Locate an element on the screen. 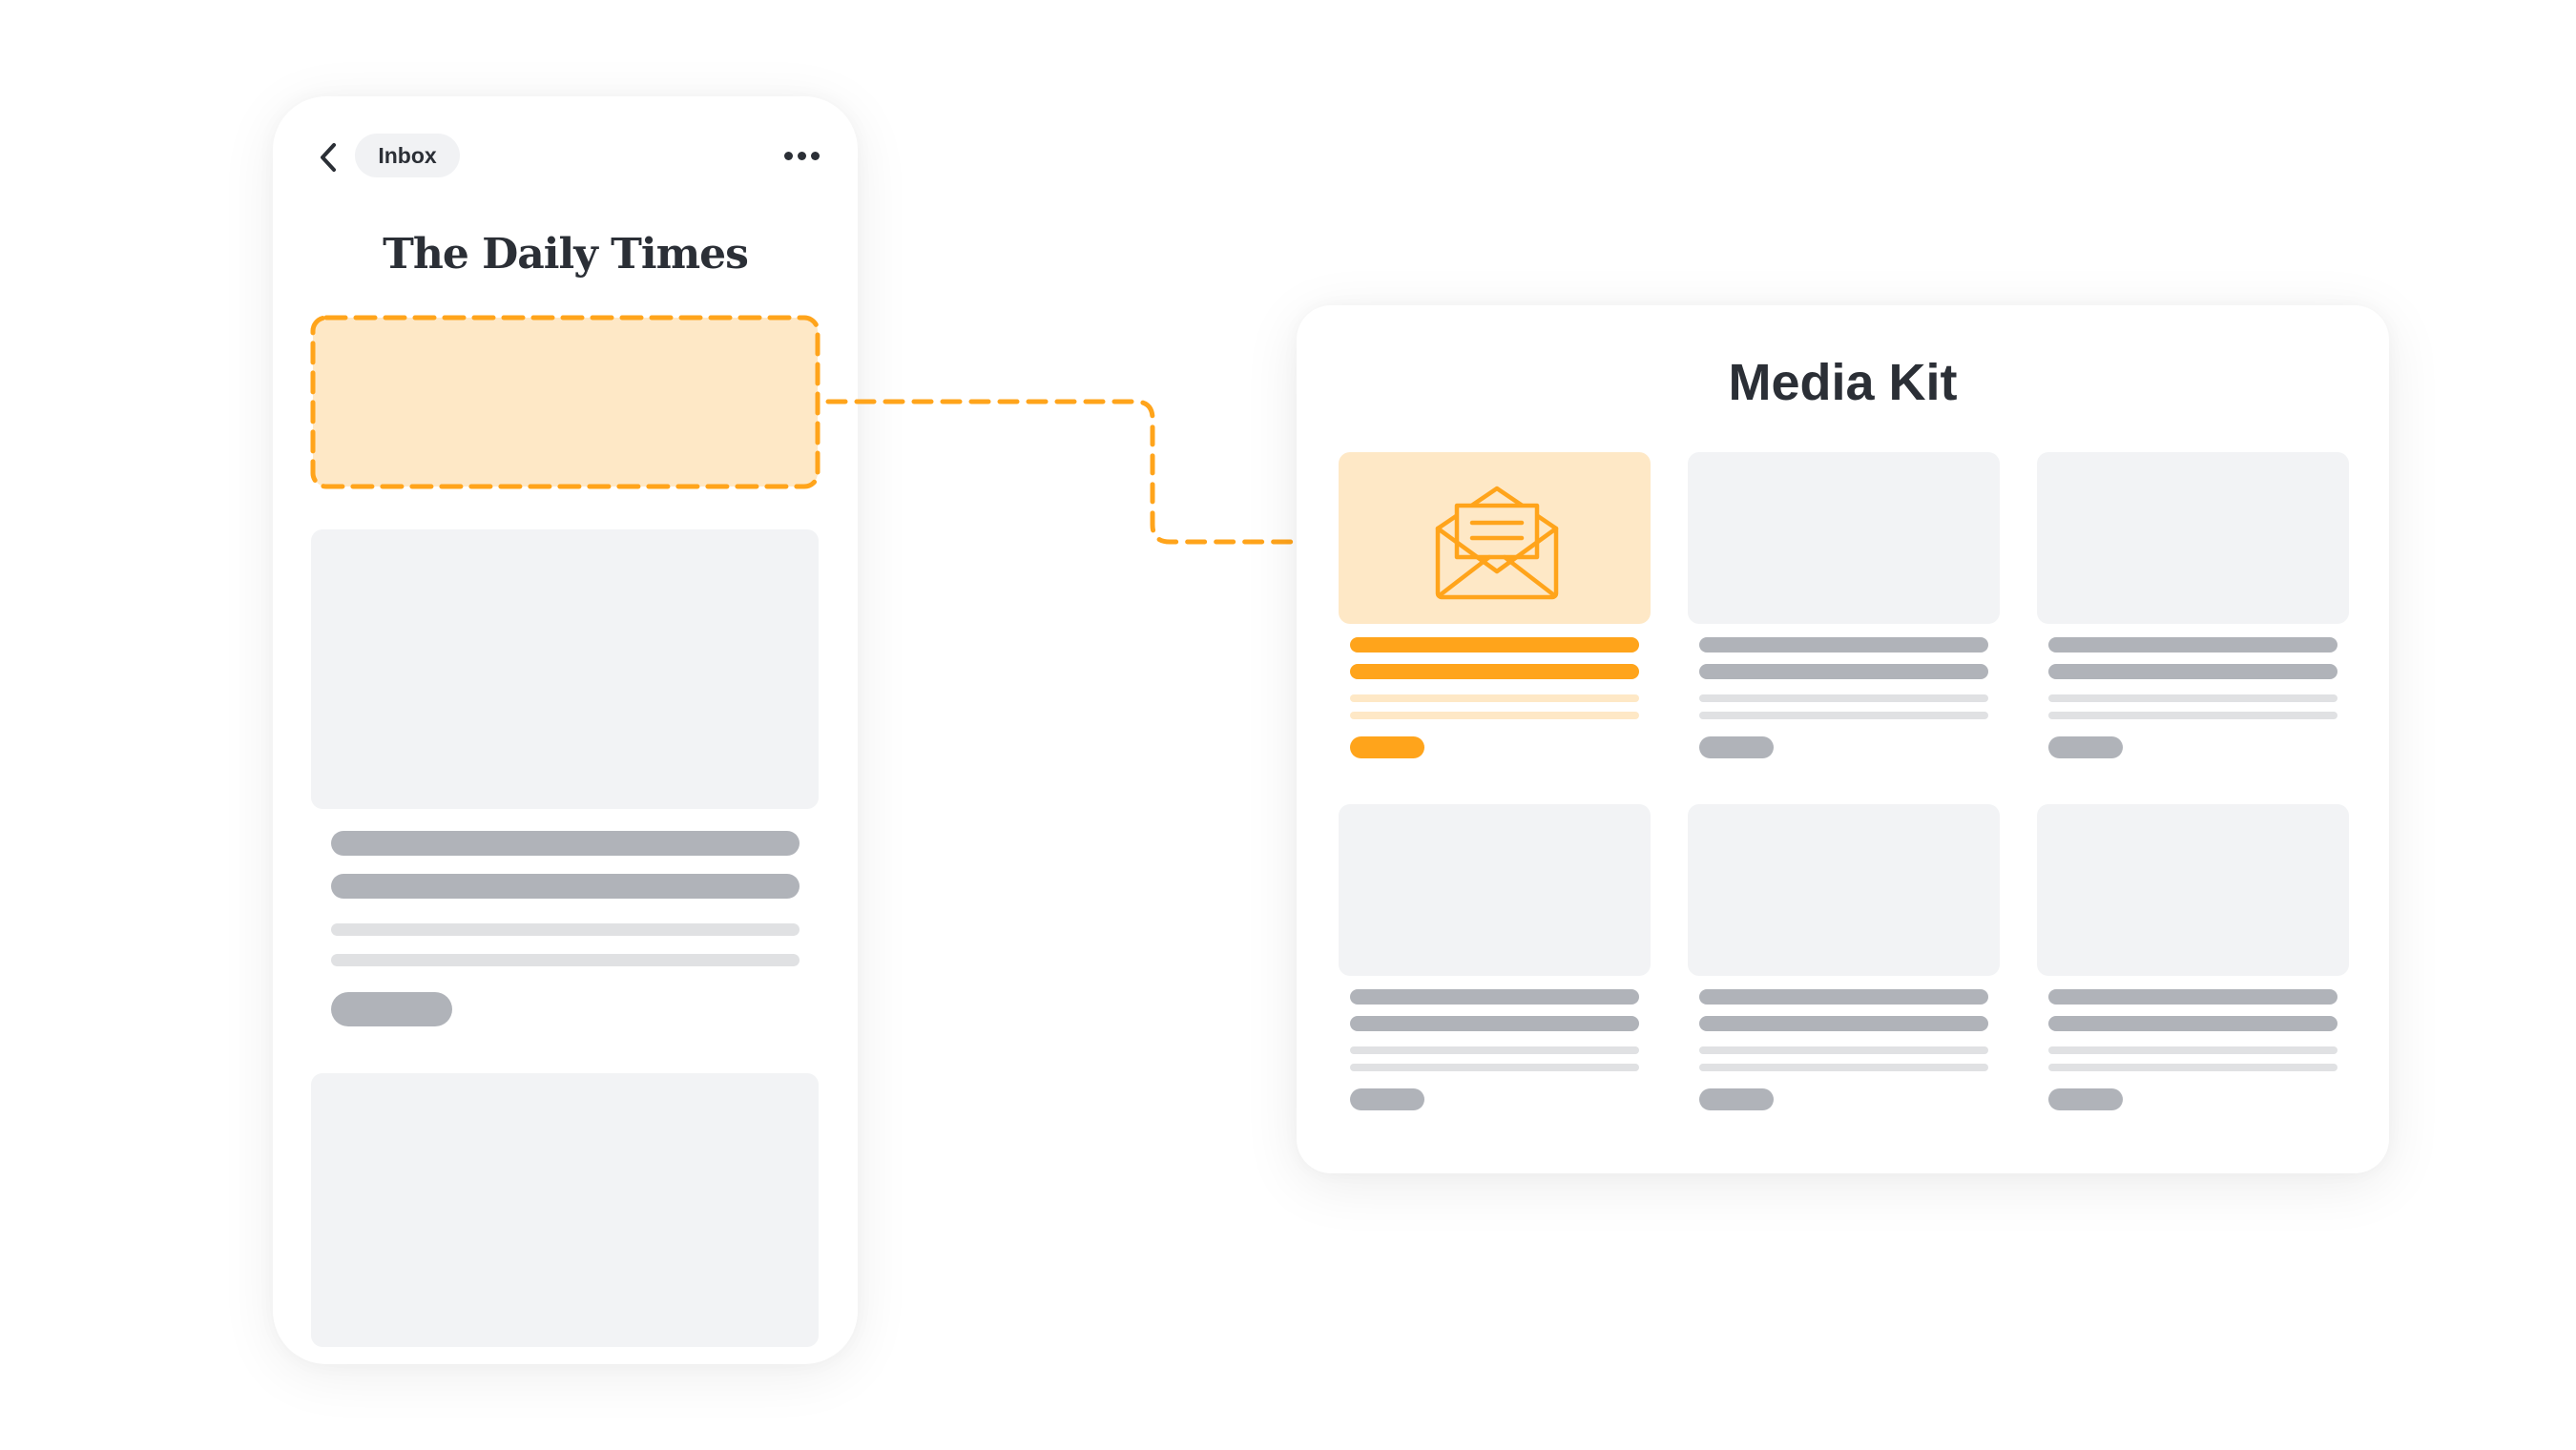 The image size is (2576, 1450). chevron-left-icon is located at coordinates (329, 158).